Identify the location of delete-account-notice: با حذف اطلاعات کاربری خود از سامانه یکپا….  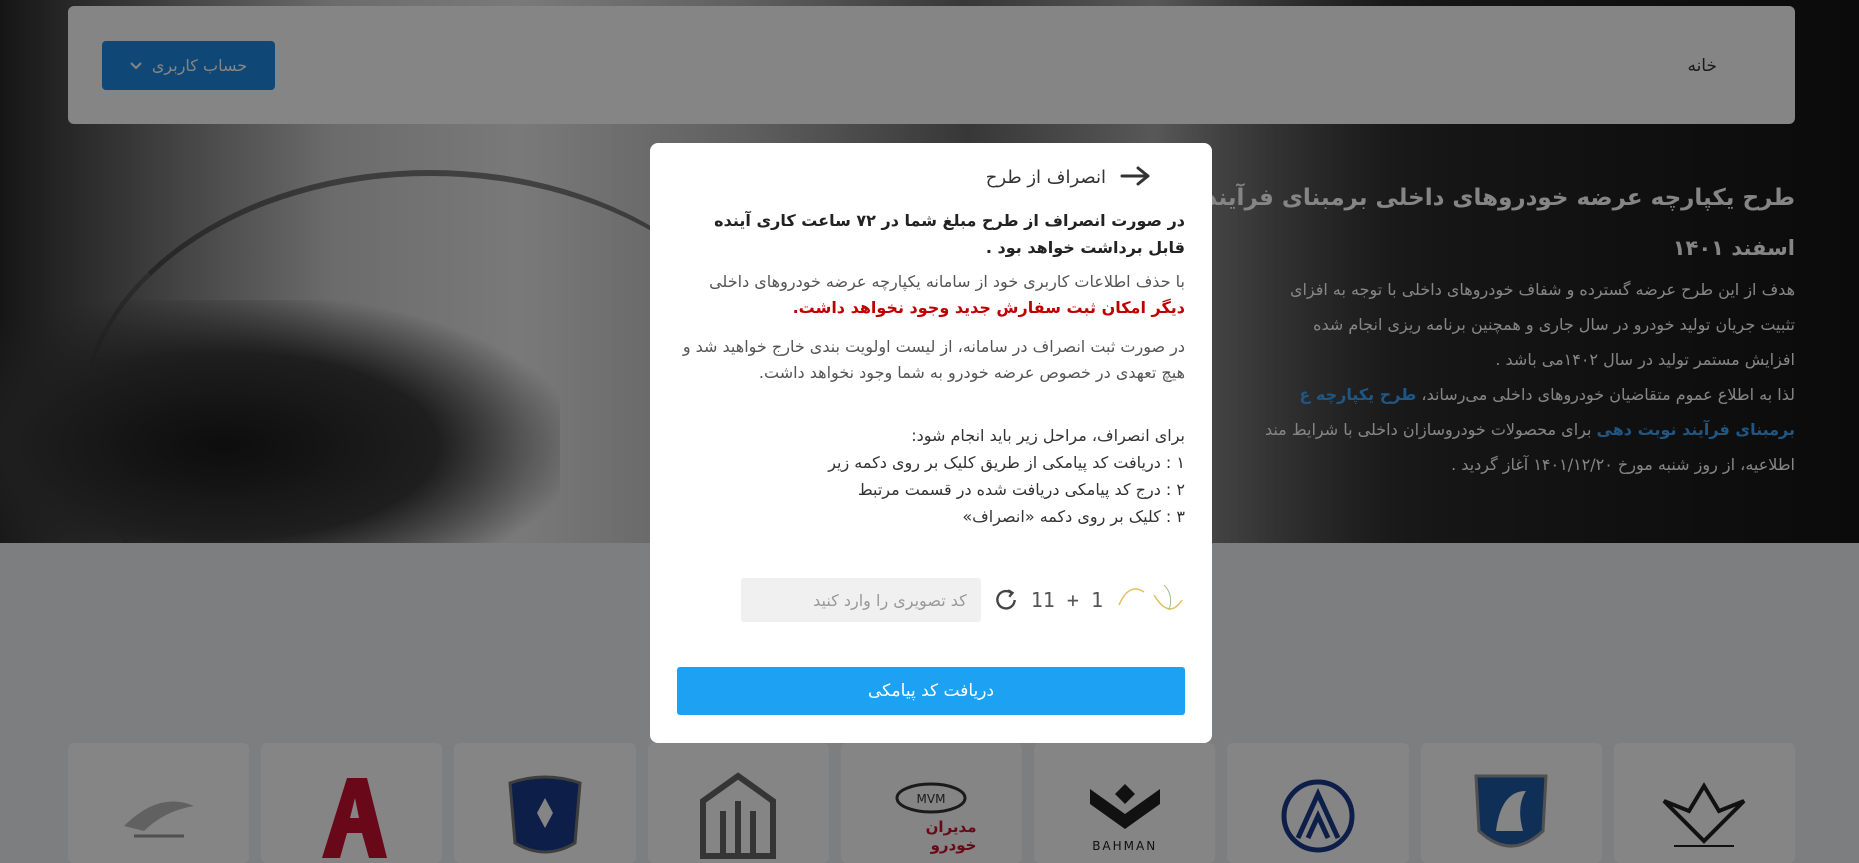
(931, 295).